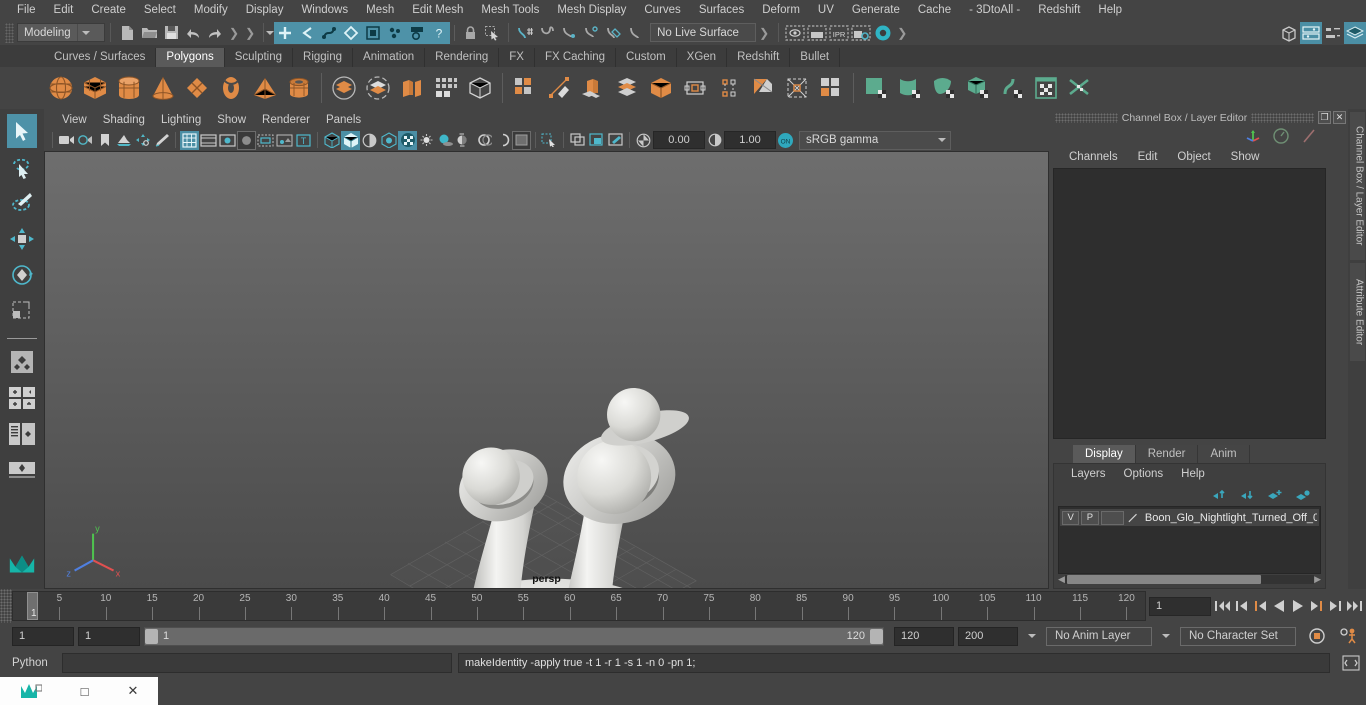 Image resolution: width=1366 pixels, height=705 pixels. What do you see at coordinates (109, 636) in the screenshot?
I see `playback-start-time-field: 1` at bounding box center [109, 636].